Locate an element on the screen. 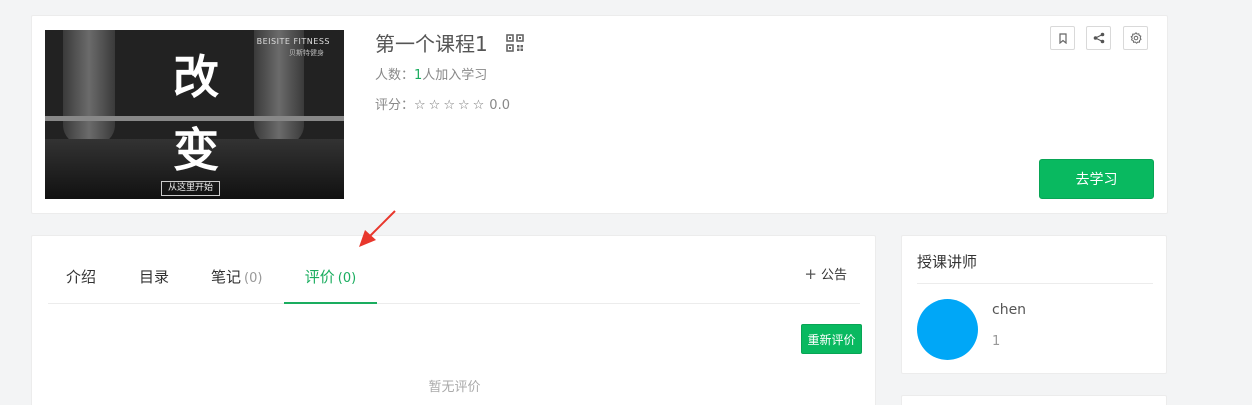 The height and width of the screenshot is (405, 1252). course-people: 人数：1人加入学习 is located at coordinates (431, 76).